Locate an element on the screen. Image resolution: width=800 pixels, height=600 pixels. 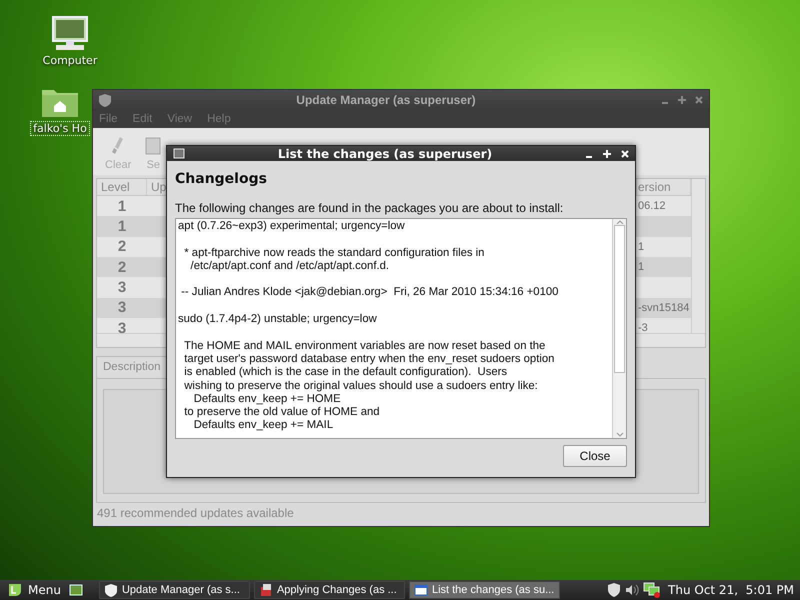
menu-item: Edit is located at coordinates (142, 119).